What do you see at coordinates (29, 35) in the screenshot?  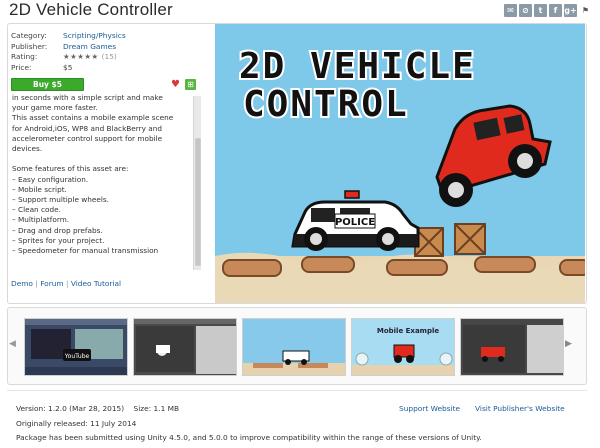 I see `category-label: Category:` at bounding box center [29, 35].